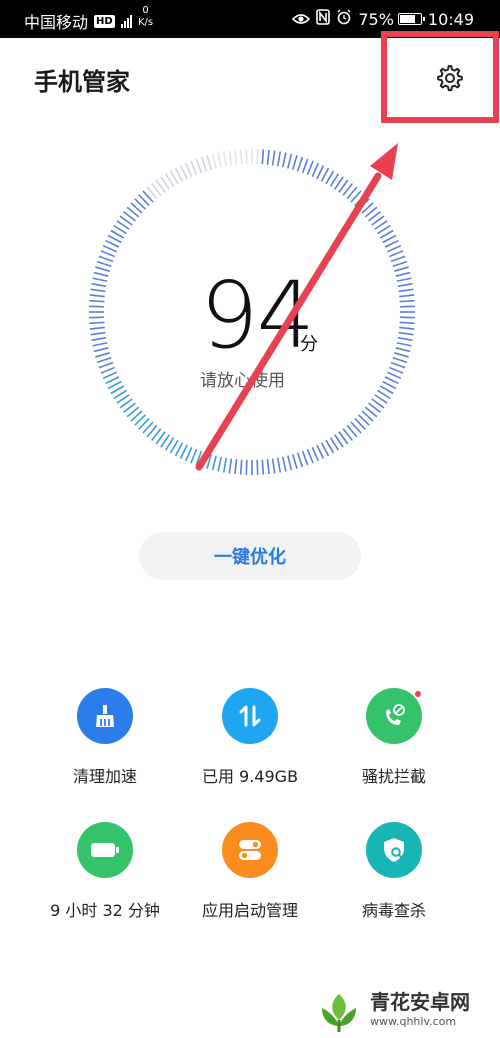 The image size is (500, 1038). I want to click on optimize-button-label: 一键优化, so click(250, 557).